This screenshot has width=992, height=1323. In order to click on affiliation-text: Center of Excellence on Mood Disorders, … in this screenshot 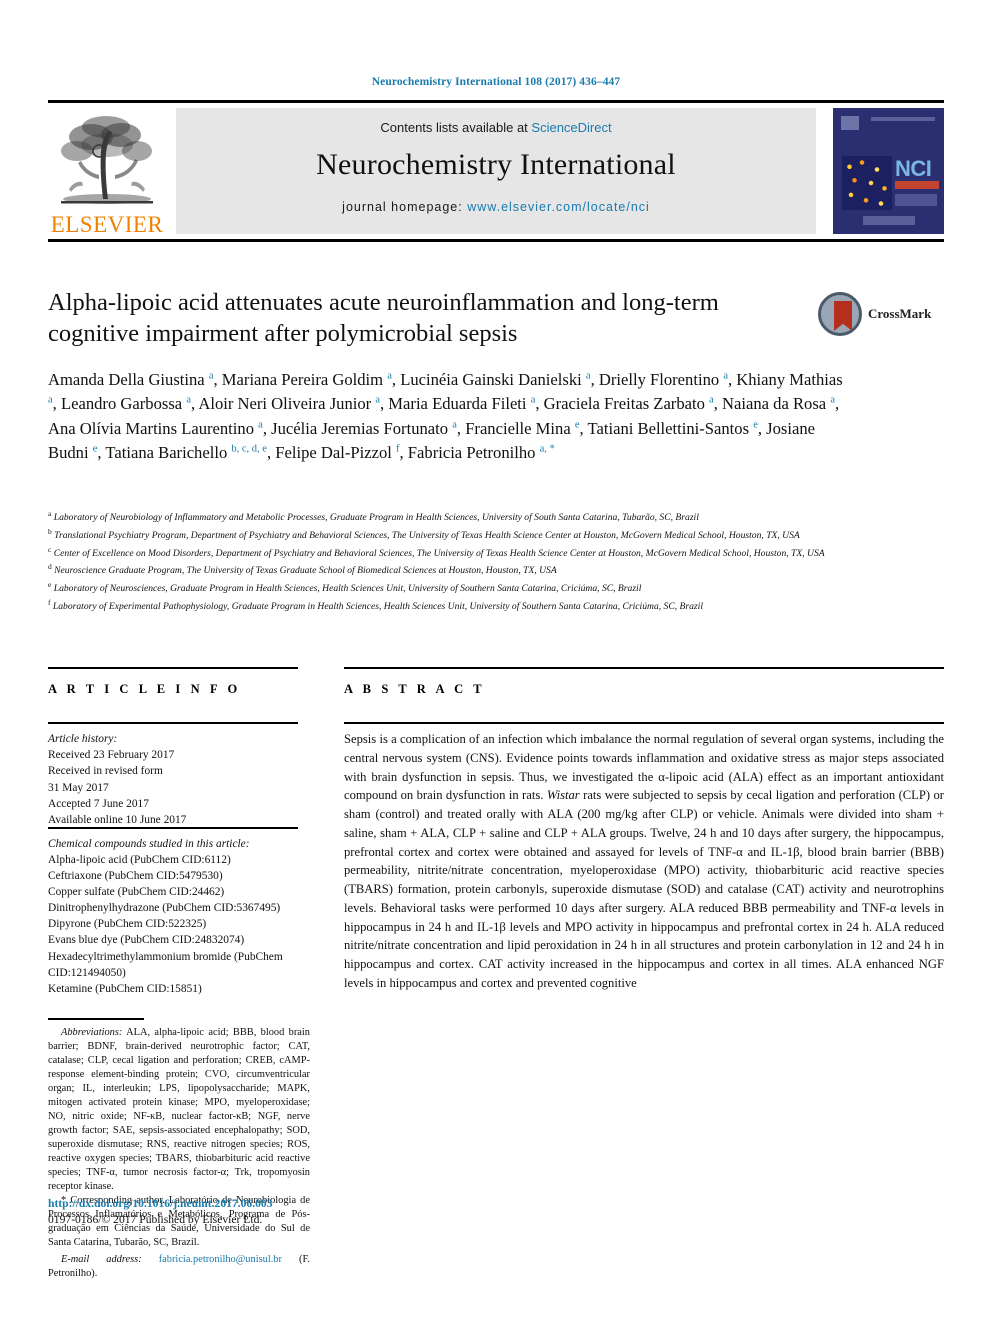, I will do `click(438, 553)`.